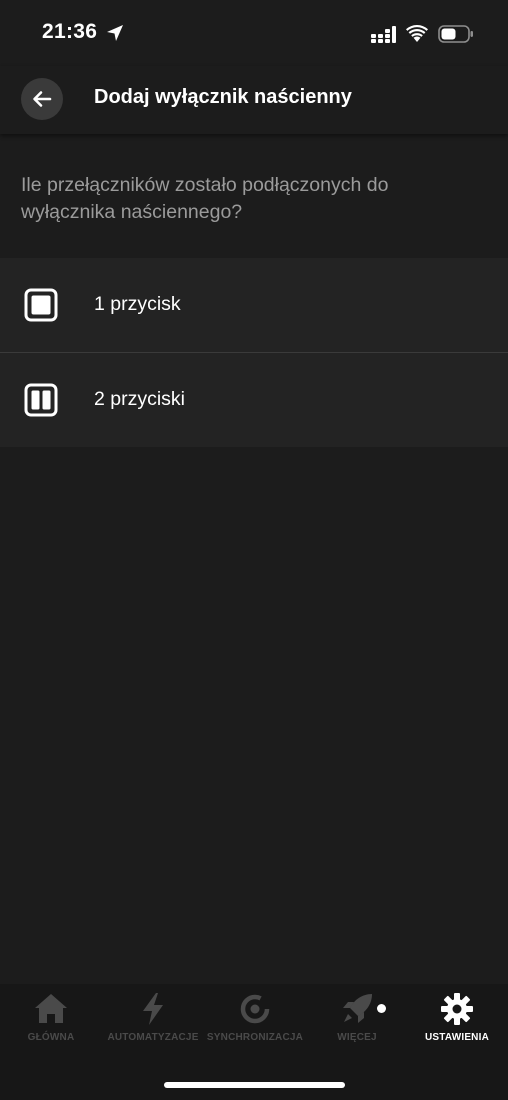 The image size is (508, 1100). What do you see at coordinates (140, 399) in the screenshot?
I see `option-label: 2 przyciski` at bounding box center [140, 399].